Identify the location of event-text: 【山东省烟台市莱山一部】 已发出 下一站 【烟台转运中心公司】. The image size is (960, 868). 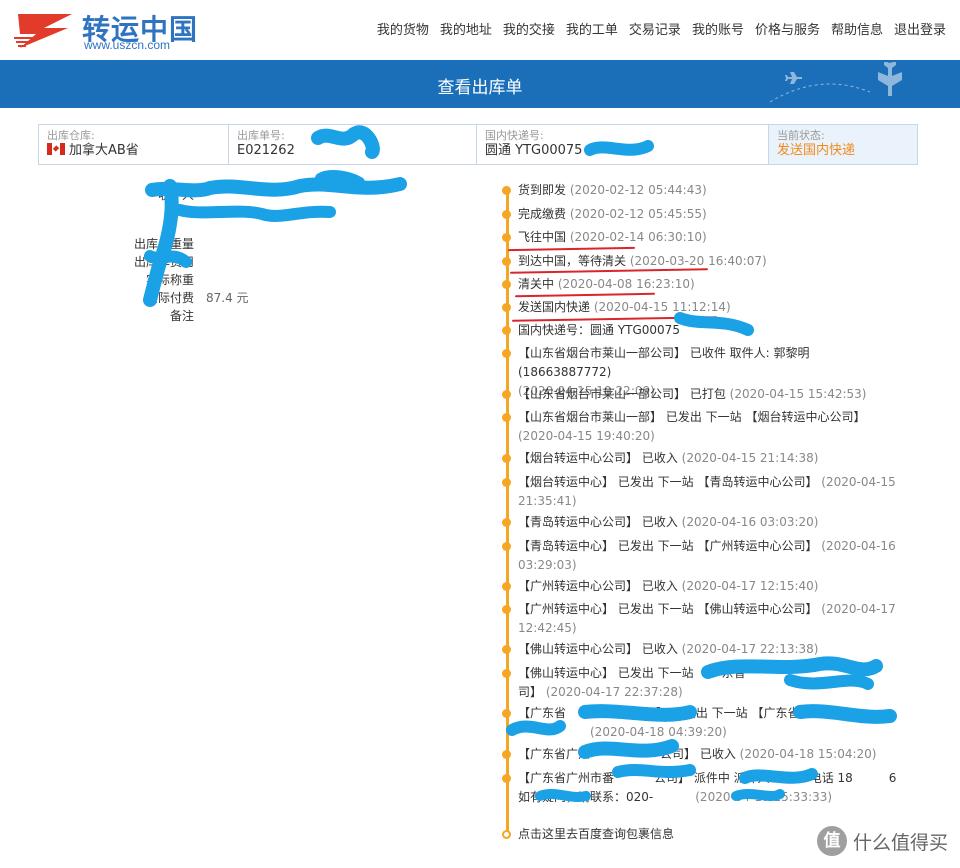
(692, 417).